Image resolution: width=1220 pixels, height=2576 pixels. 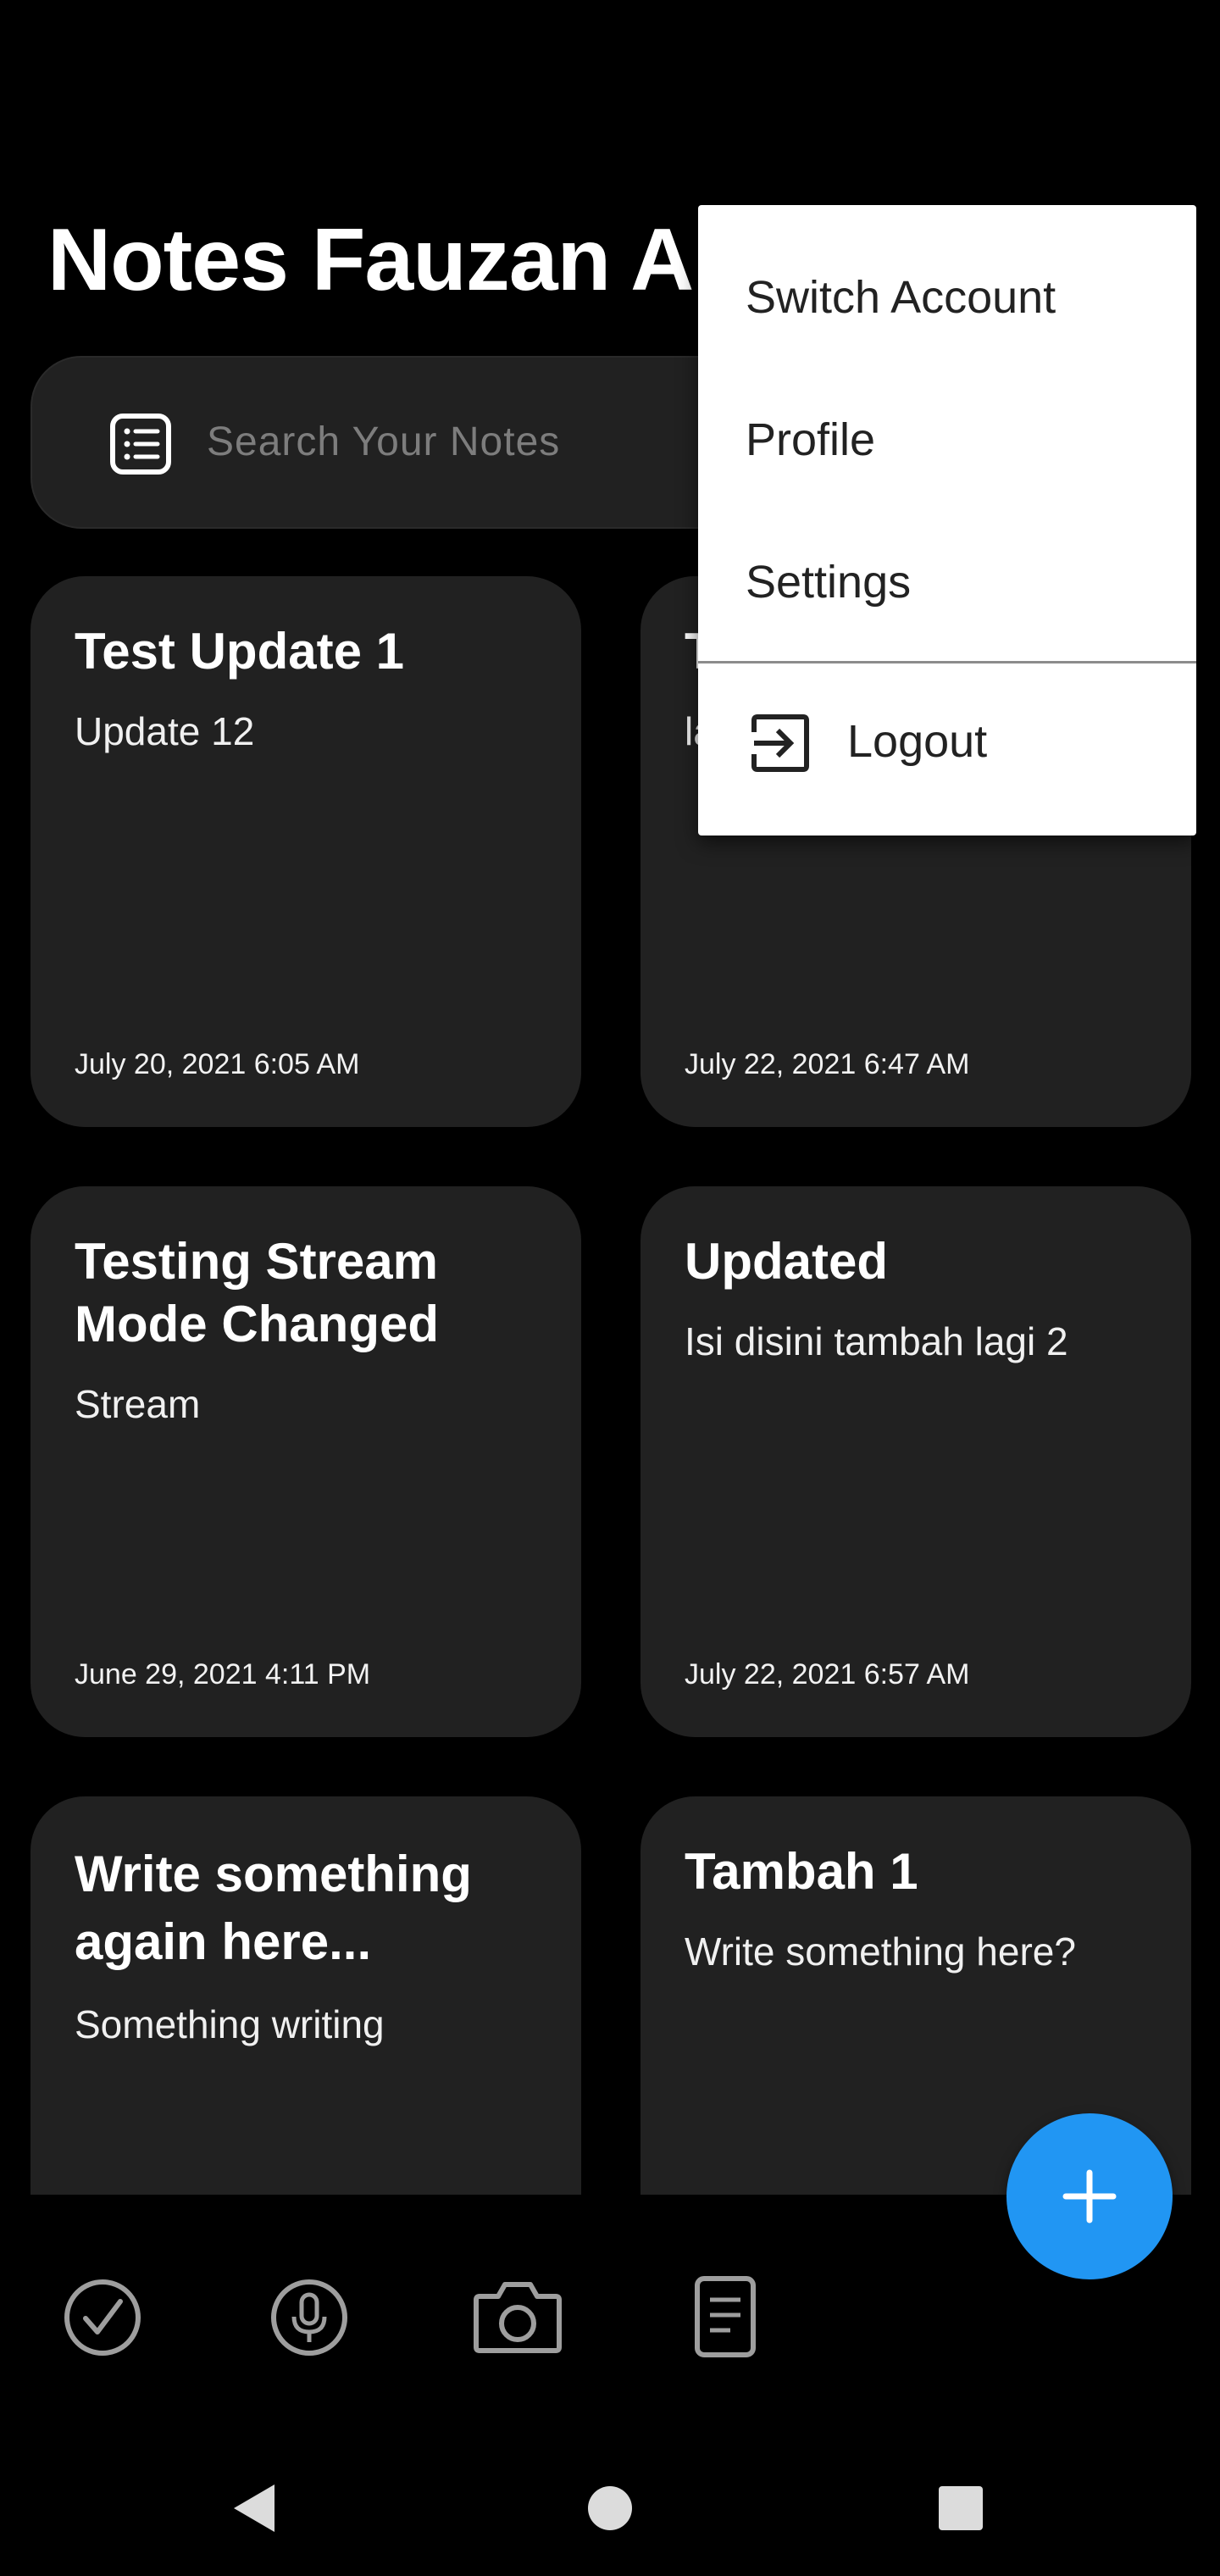 What do you see at coordinates (312, 1329) in the screenshot?
I see `note-title: Testing Stream Mode Changed Stream` at bounding box center [312, 1329].